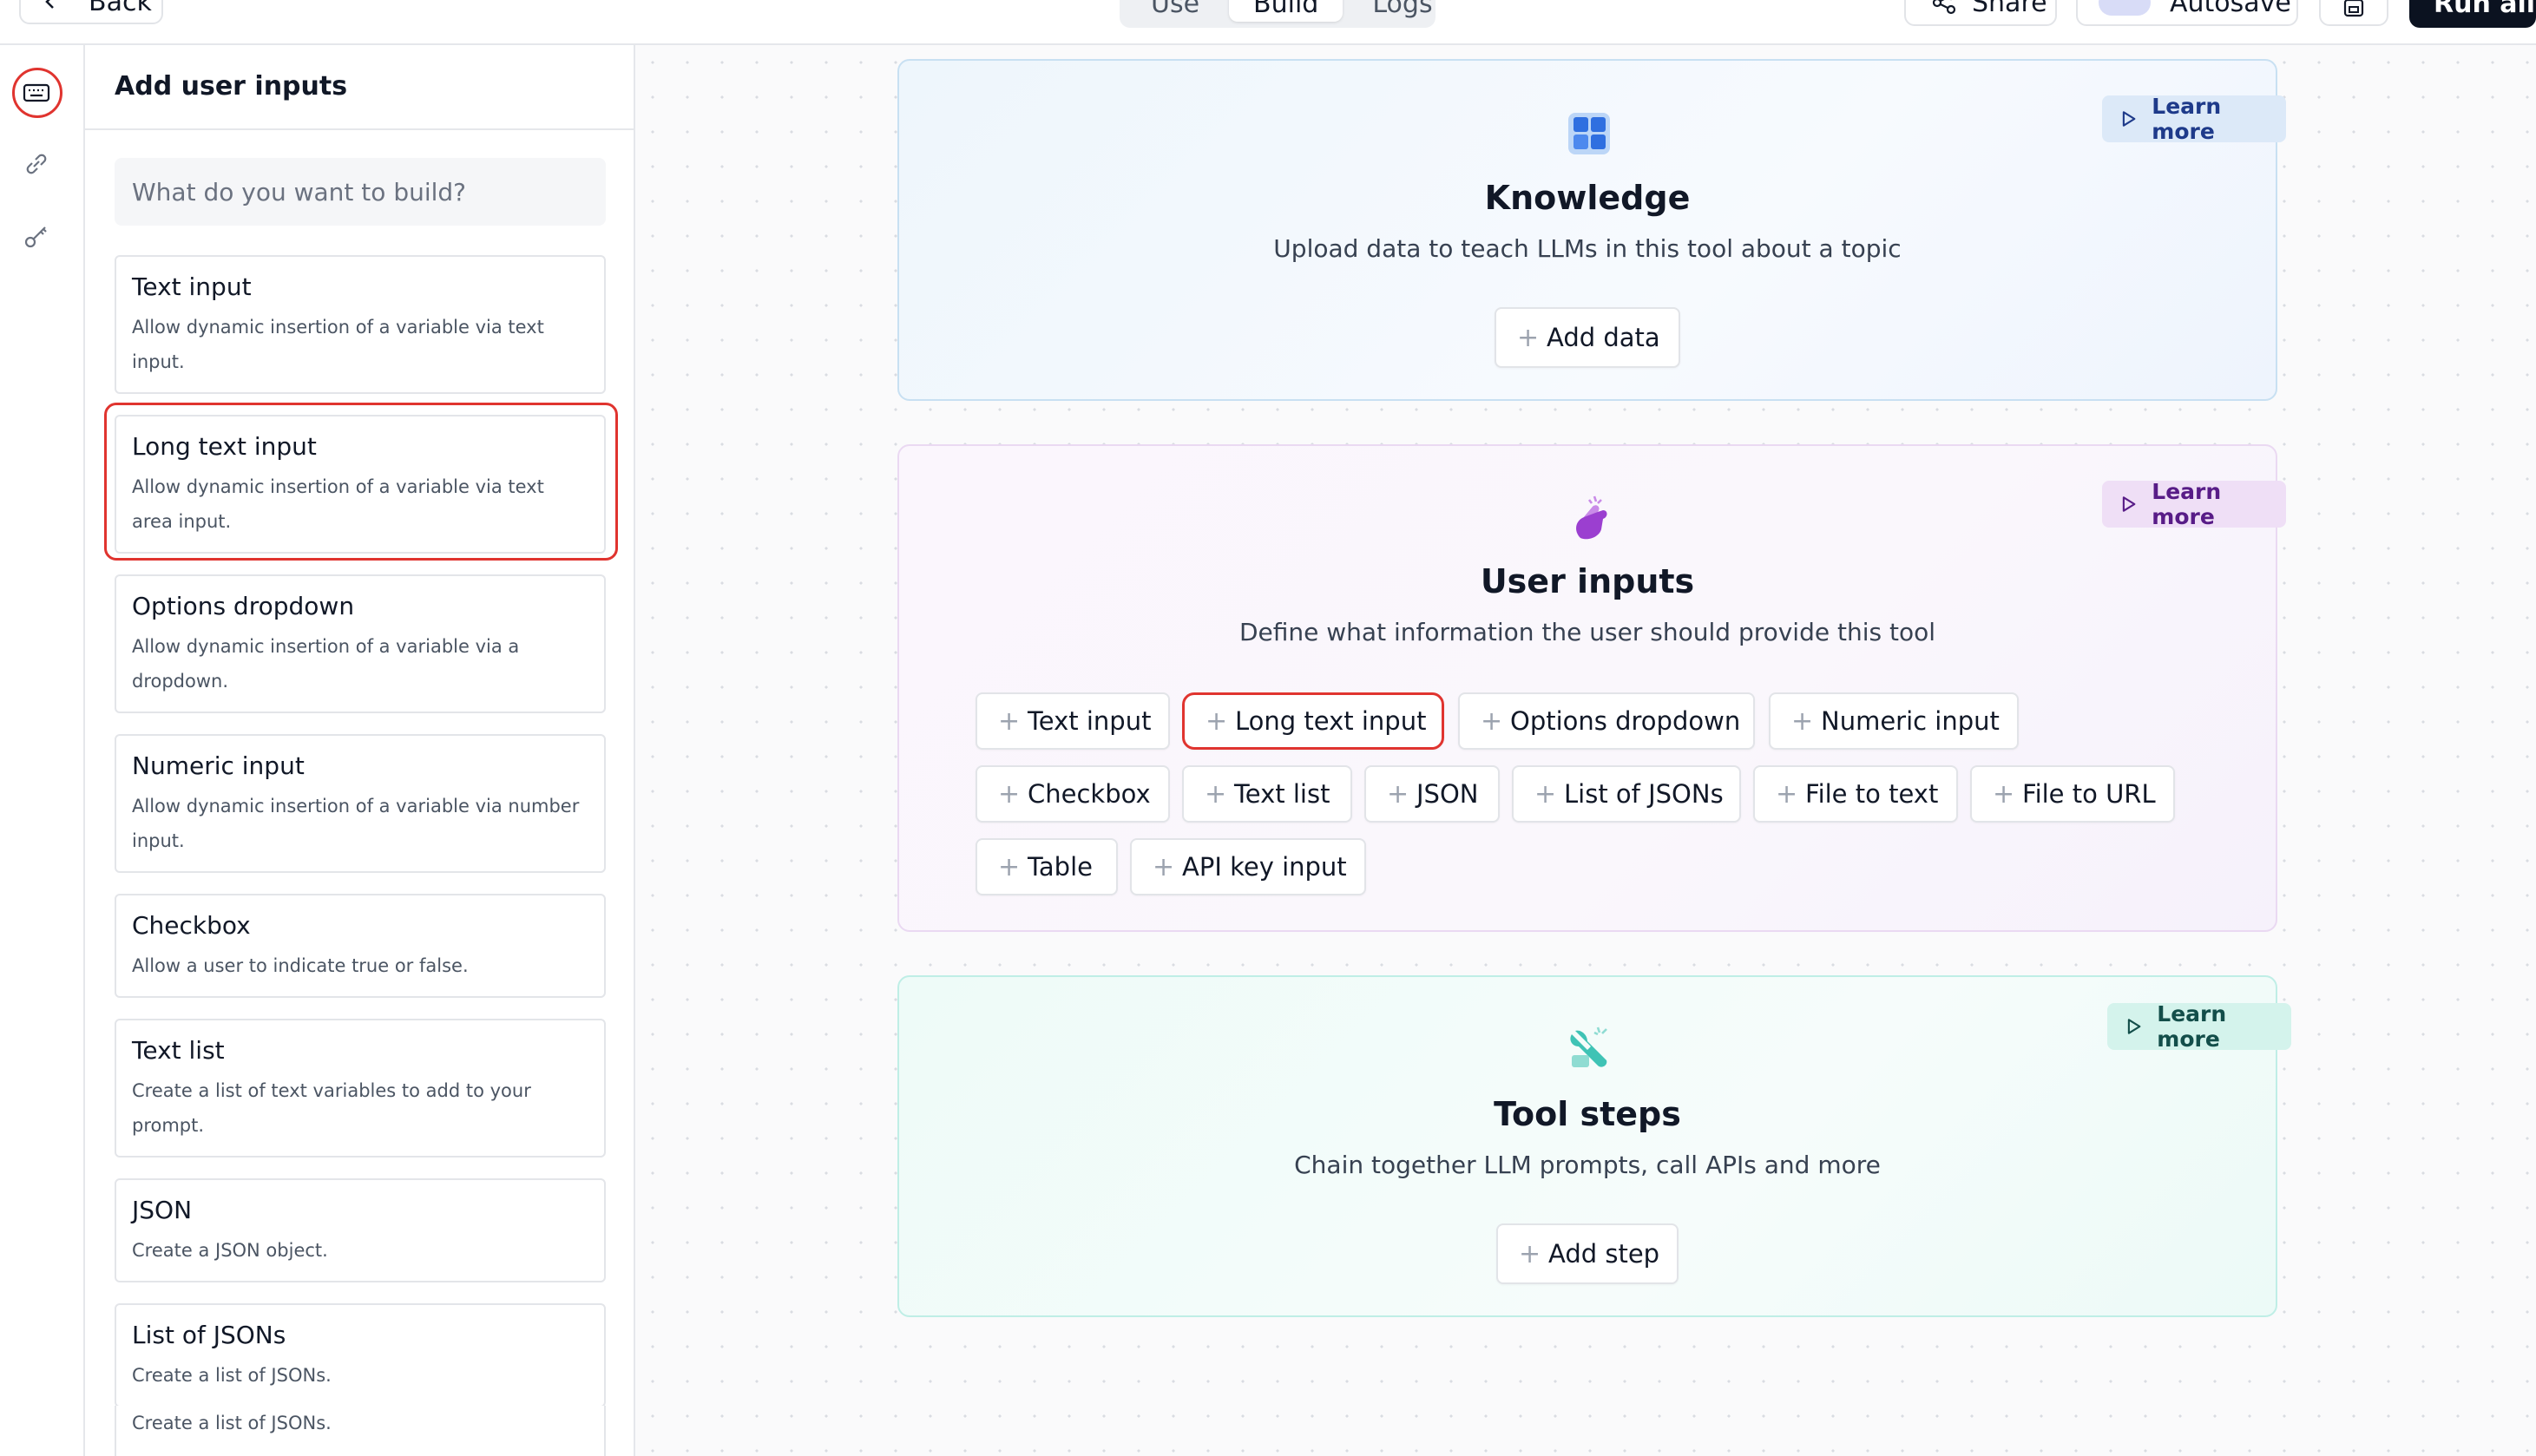 The height and width of the screenshot is (1456, 2536). I want to click on add-data-button: + Add data, so click(1587, 337).